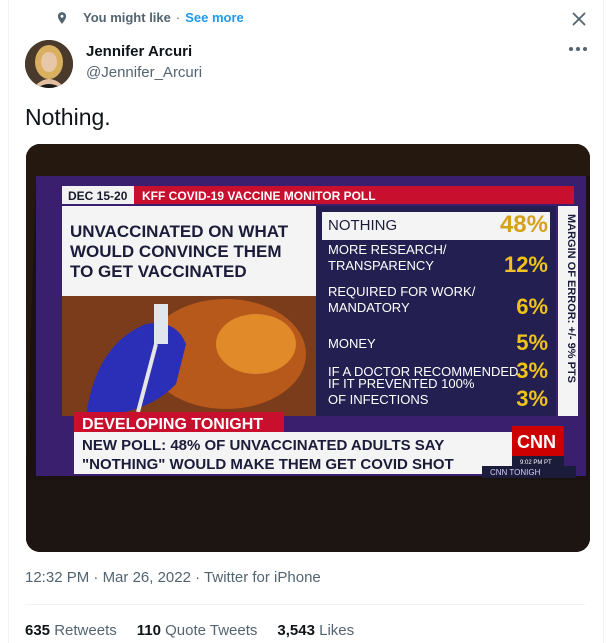 This screenshot has width=610, height=643. I want to click on result-value: 6%, so click(532, 306).